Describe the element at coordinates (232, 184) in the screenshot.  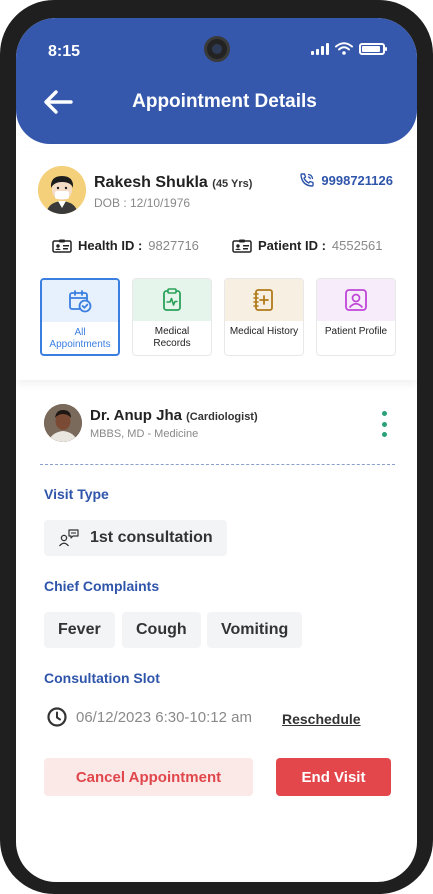
I see `patient-age: (45 Yrs)` at that location.